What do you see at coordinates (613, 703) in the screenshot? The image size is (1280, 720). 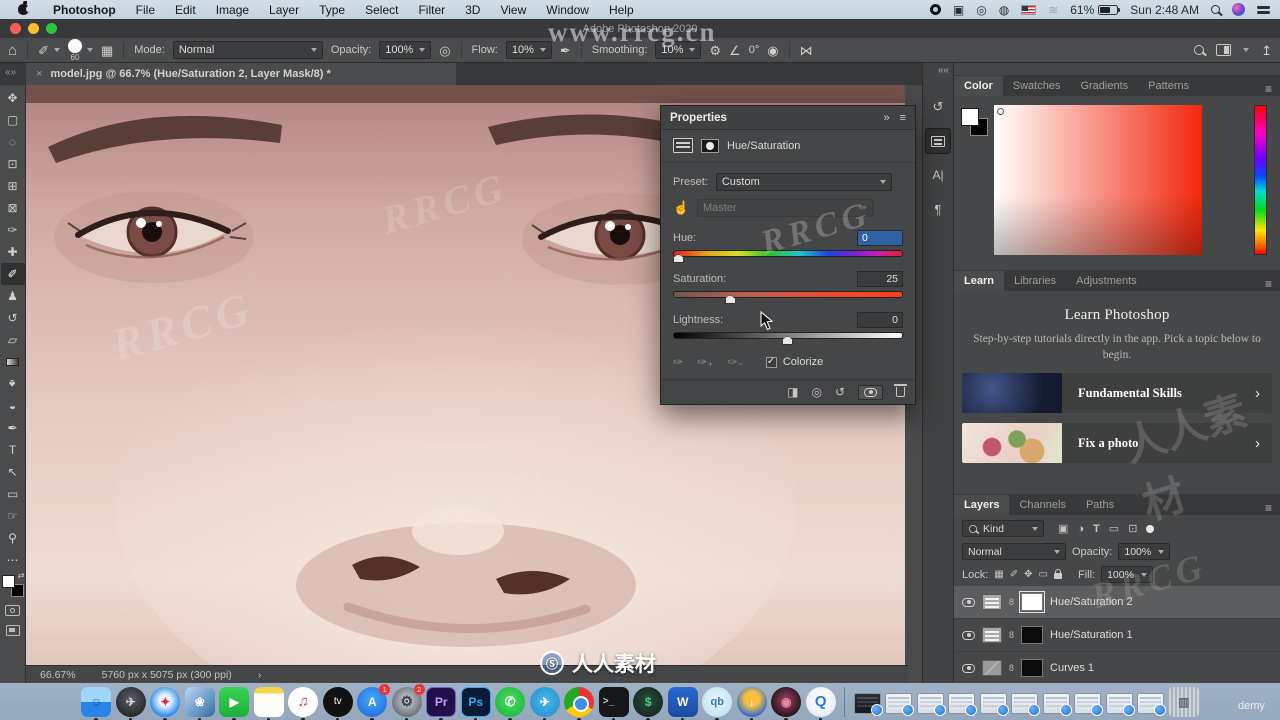 I see `dock-terminal: >_` at bounding box center [613, 703].